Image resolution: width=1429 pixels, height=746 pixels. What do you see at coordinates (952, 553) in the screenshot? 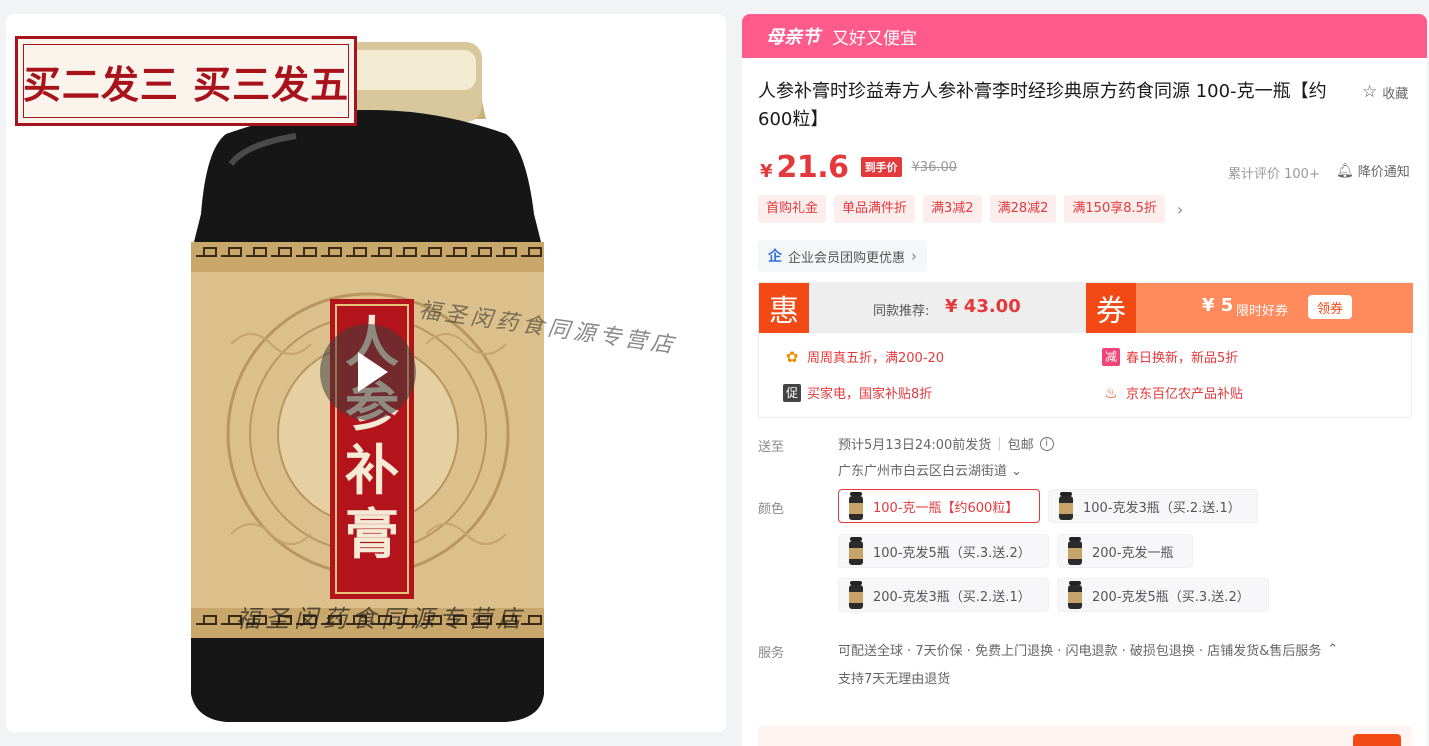
I see `variant-text: 100-克发5瓶（买.3.送.2）` at bounding box center [952, 553].